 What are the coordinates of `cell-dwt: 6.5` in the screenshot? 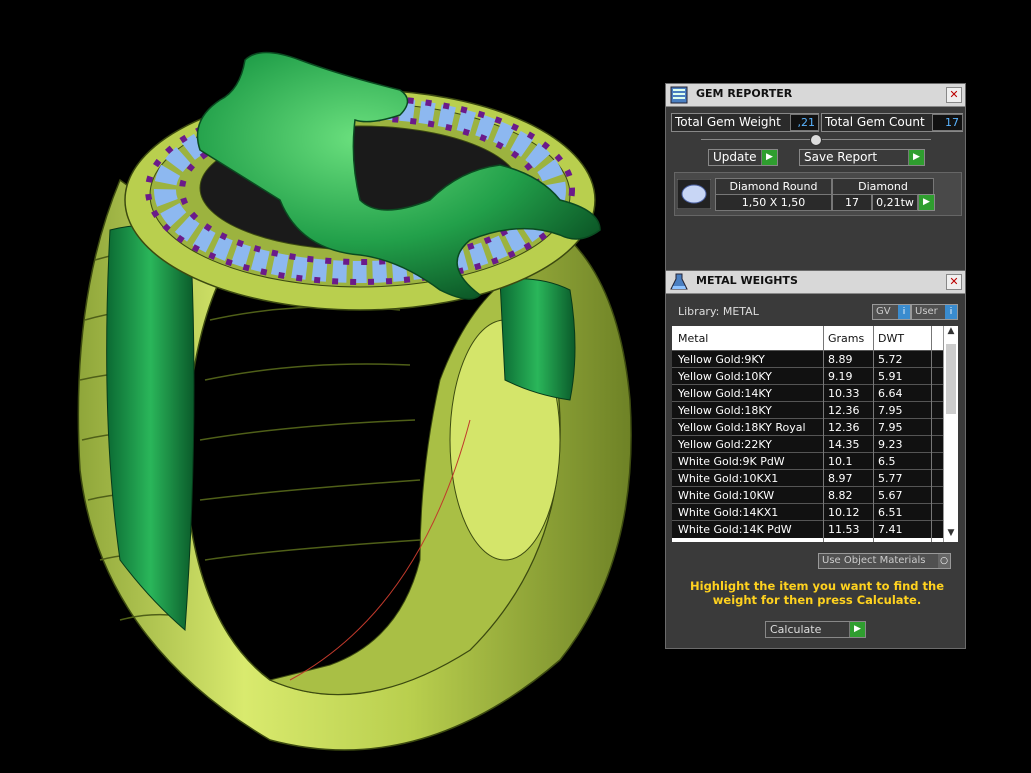 It's located at (887, 461).